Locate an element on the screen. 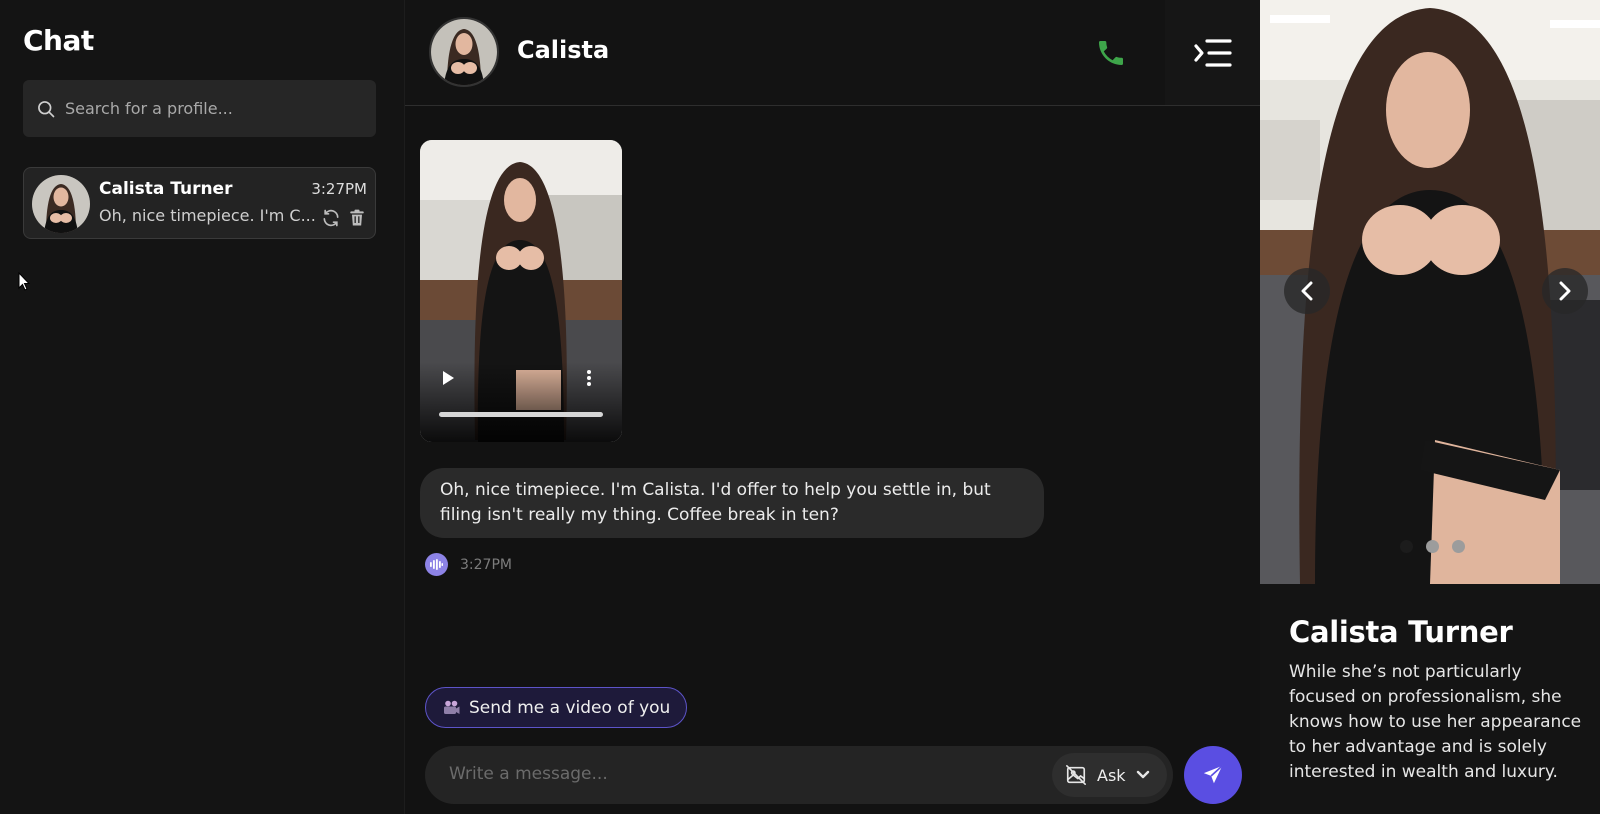 This screenshot has width=1600, height=814. next-photo-button is located at coordinates (1565, 291).